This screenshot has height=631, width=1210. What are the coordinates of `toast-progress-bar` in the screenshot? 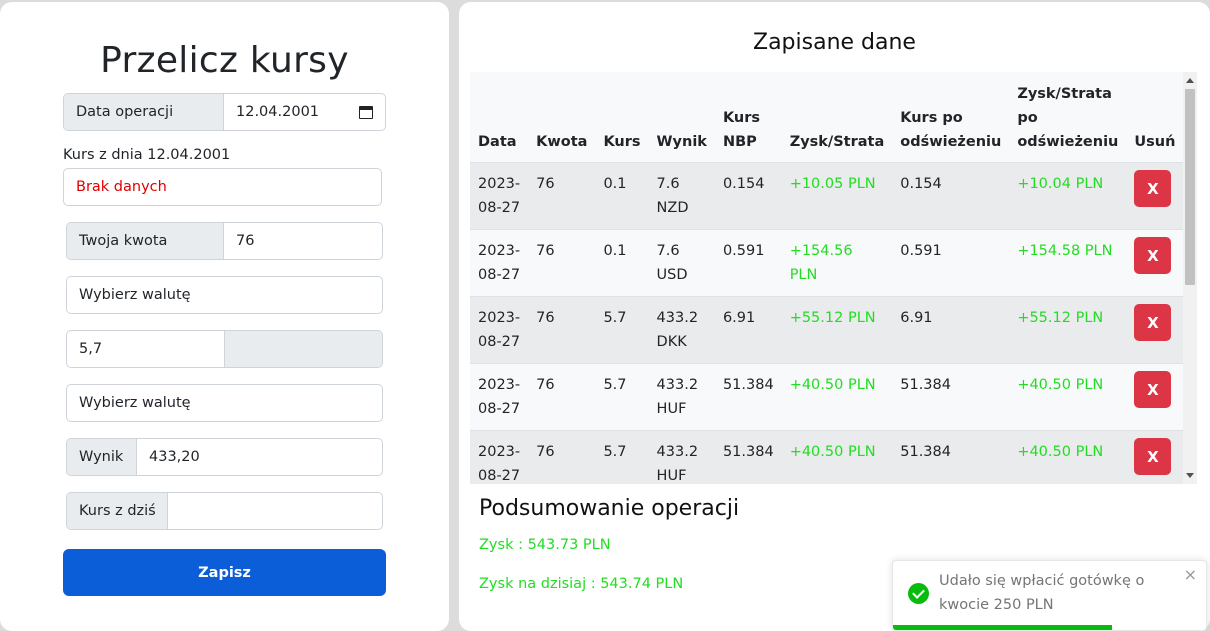 It's located at (1003, 627).